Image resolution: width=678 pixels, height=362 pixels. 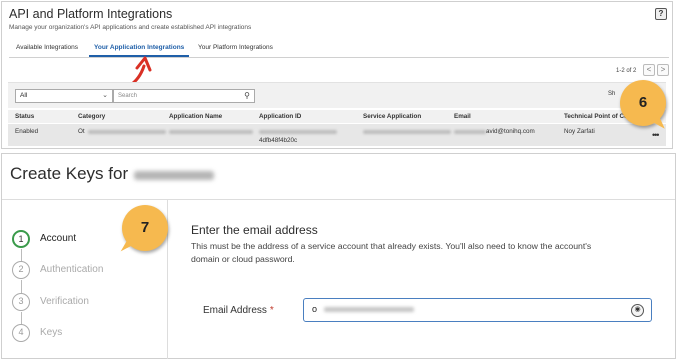 I want to click on step-2-label: Authentication, so click(x=72, y=269).